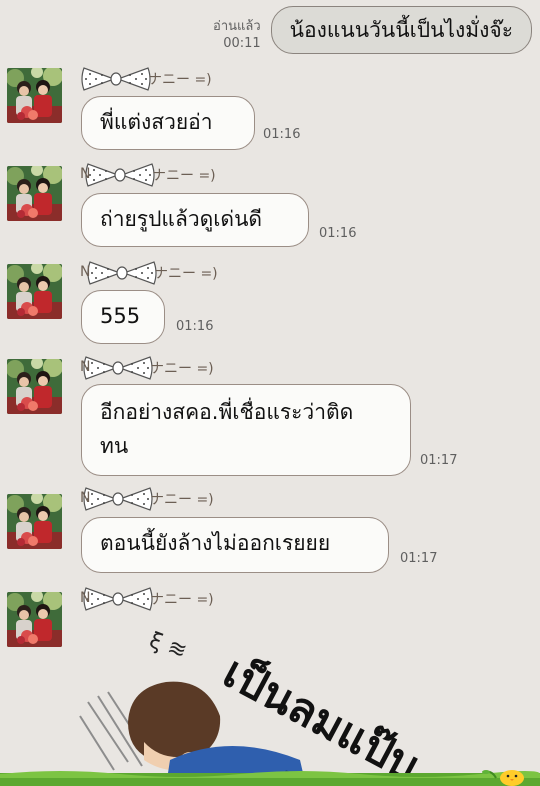 Image resolution: width=540 pixels, height=786 pixels. Describe the element at coordinates (512, 778) in the screenshot. I see `chick-icon` at that location.